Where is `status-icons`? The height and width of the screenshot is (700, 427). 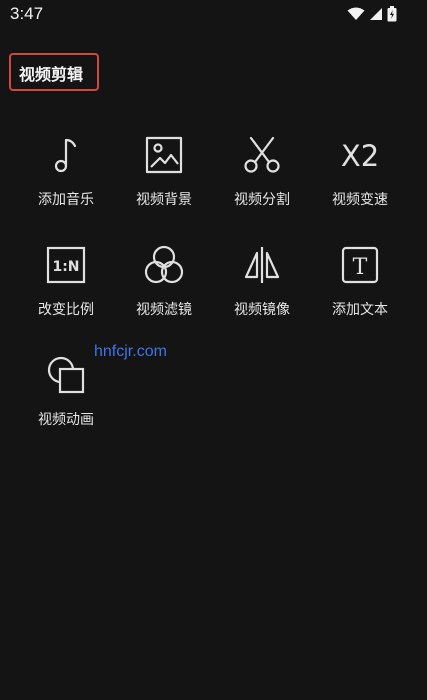
status-icons is located at coordinates (372, 14).